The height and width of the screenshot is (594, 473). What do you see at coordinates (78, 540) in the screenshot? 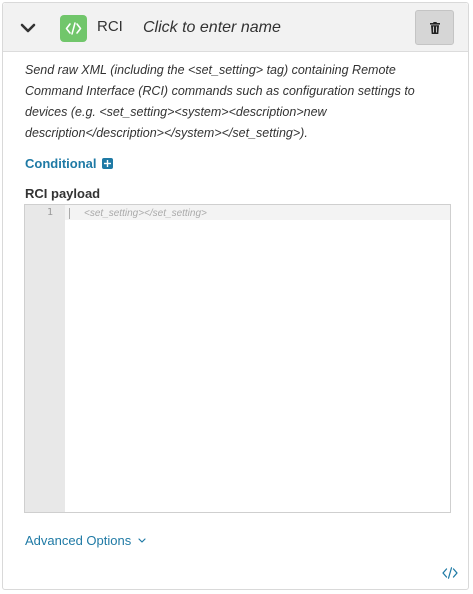
I see `advanced-options-label: Advanced Options` at bounding box center [78, 540].